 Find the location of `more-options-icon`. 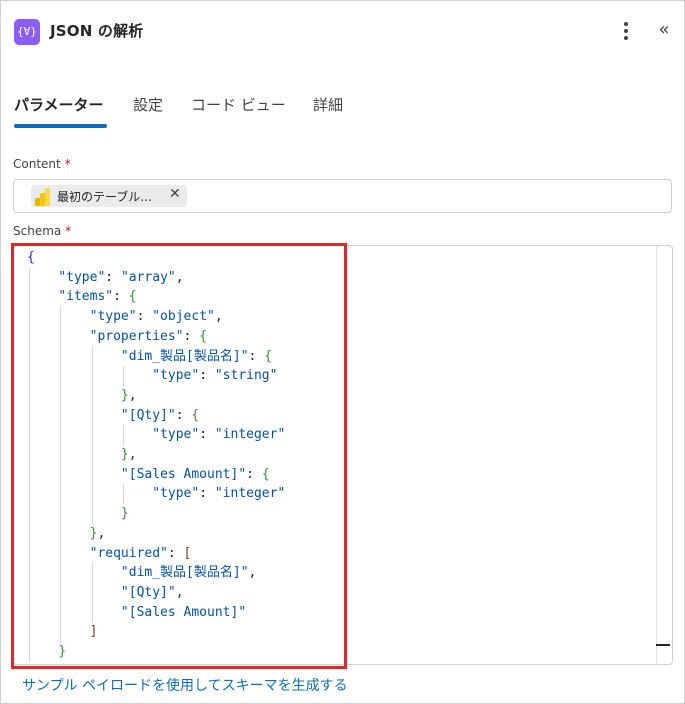

more-options-icon is located at coordinates (626, 31).